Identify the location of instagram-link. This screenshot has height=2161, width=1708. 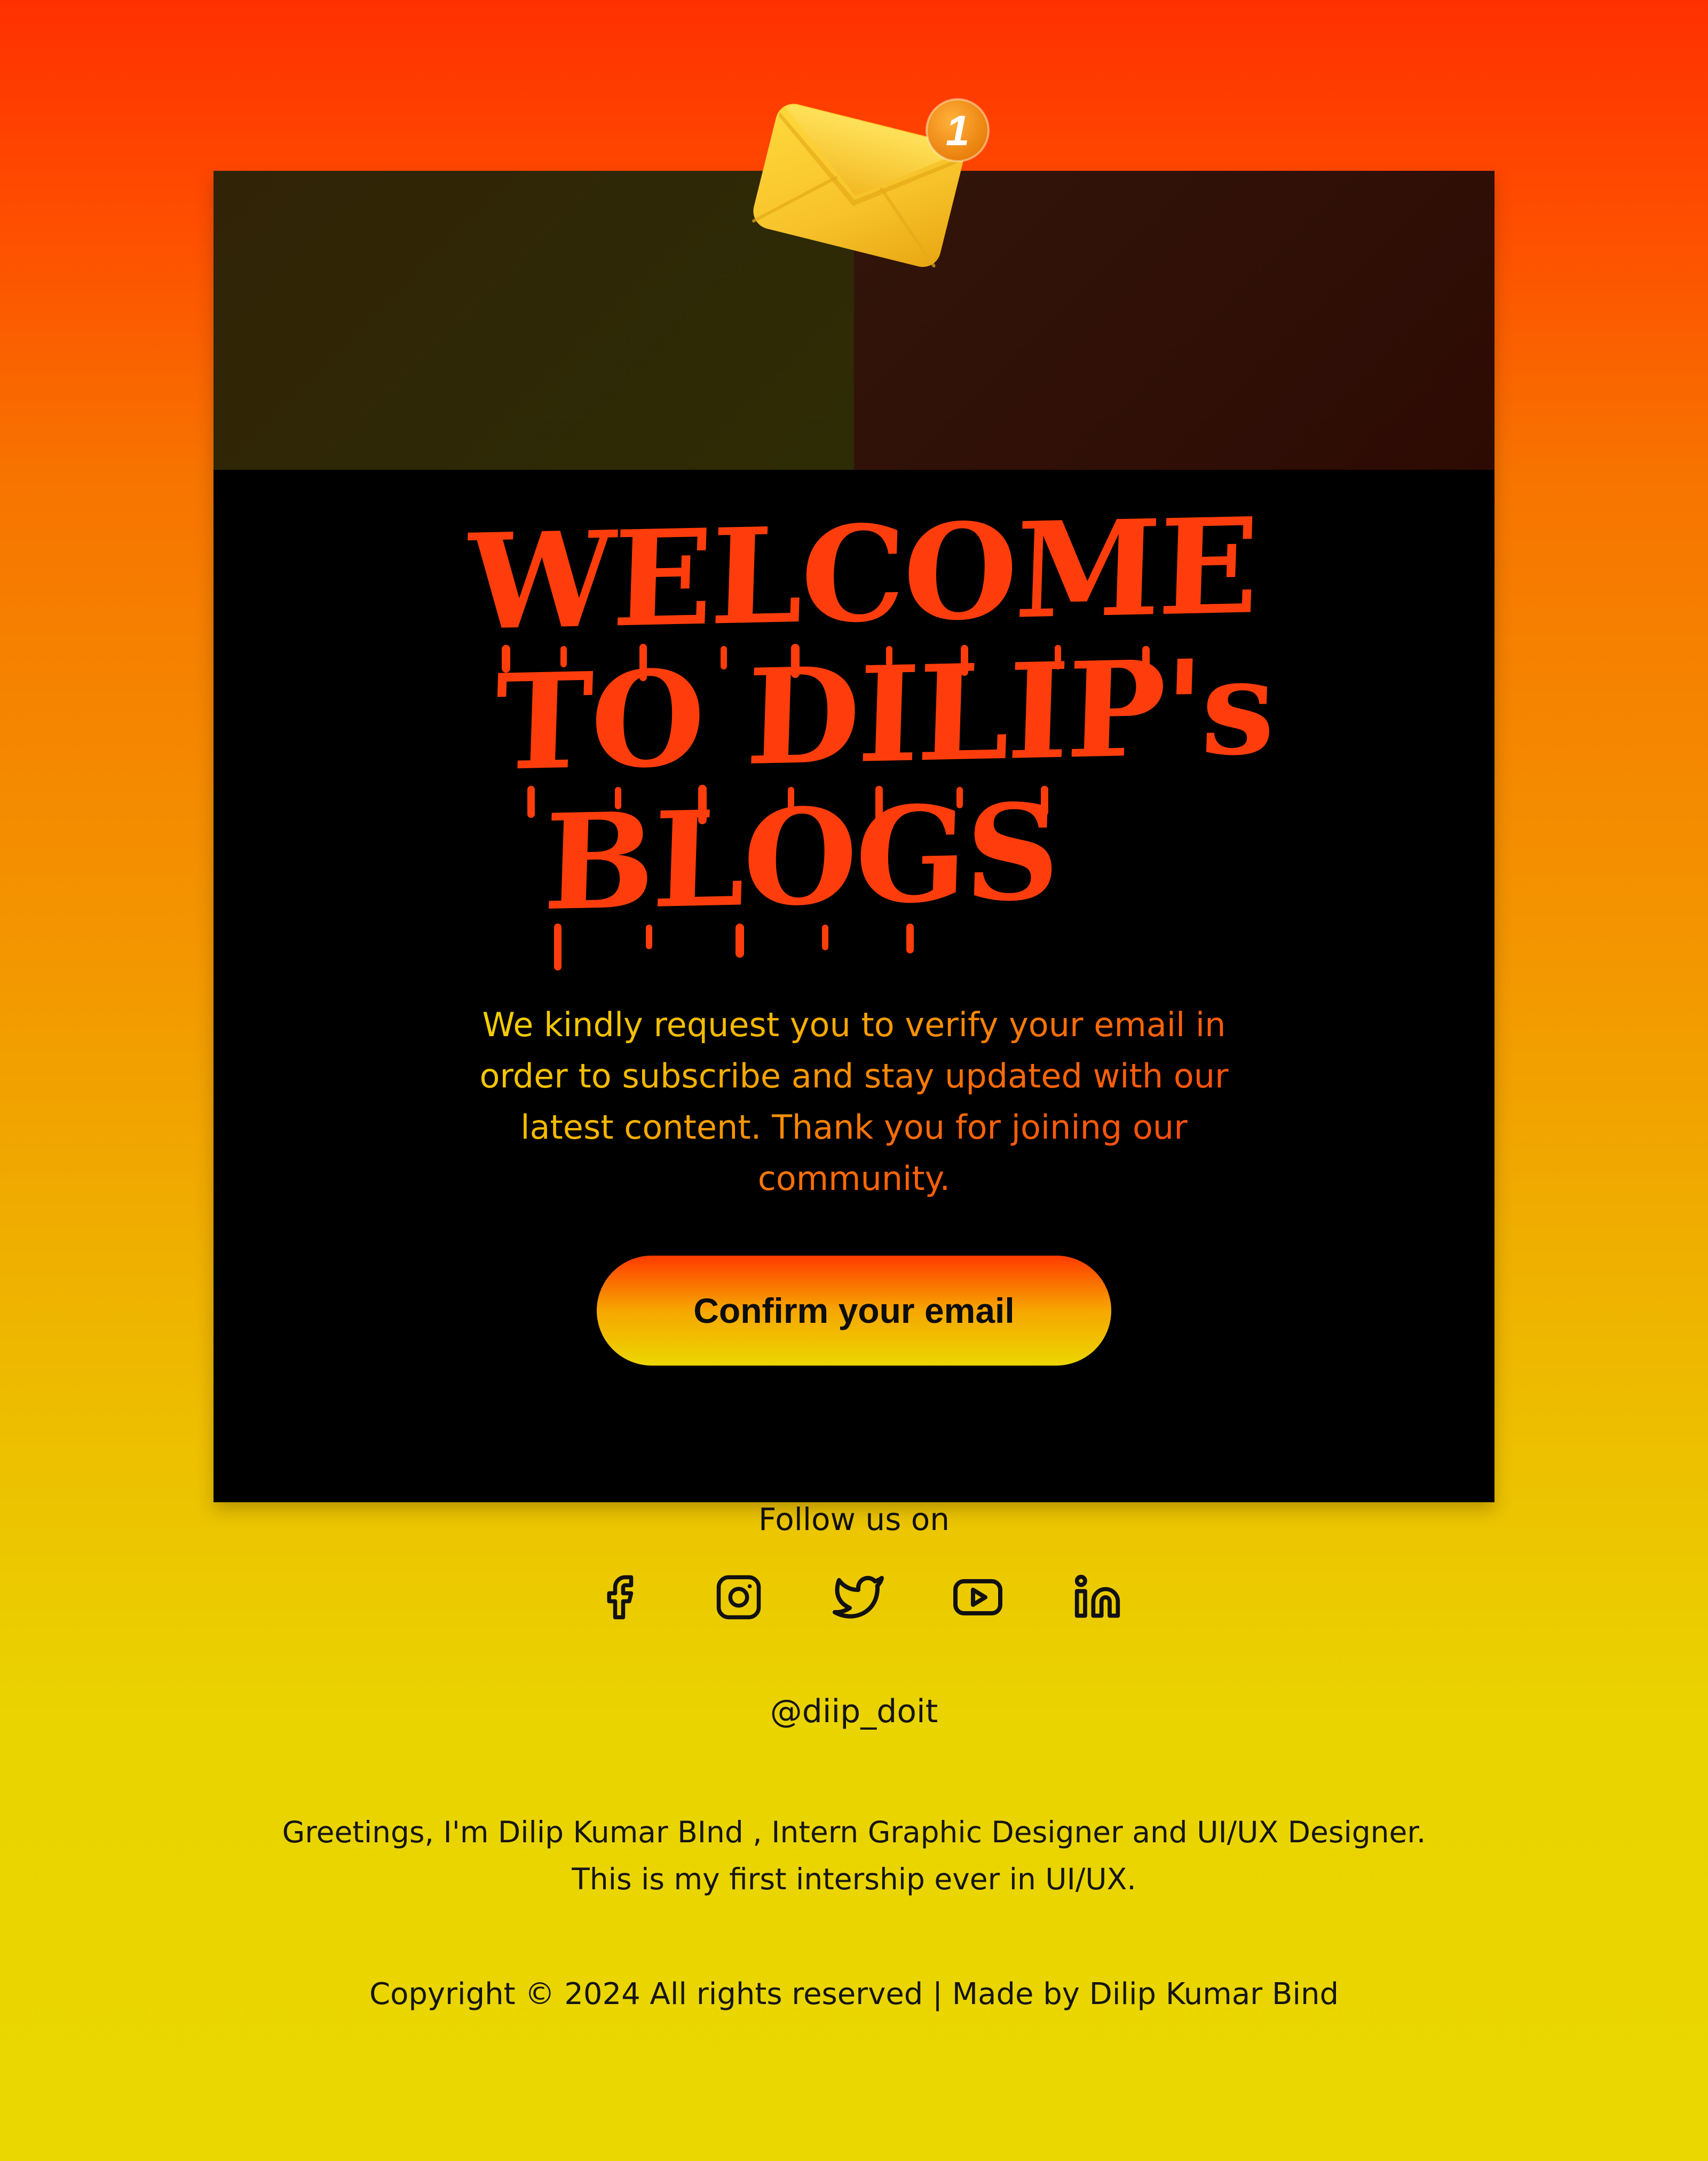
(739, 1597).